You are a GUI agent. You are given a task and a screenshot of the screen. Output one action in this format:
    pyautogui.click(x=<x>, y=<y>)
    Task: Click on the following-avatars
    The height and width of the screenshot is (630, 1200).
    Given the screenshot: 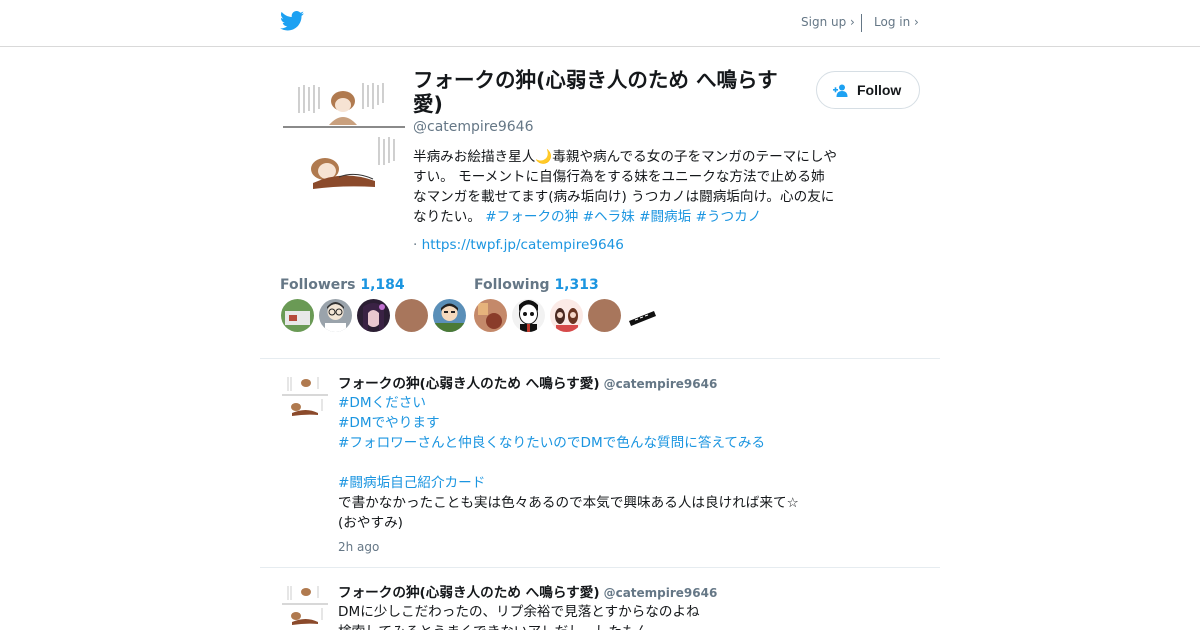 What is the action you would take?
    pyautogui.click(x=566, y=315)
    